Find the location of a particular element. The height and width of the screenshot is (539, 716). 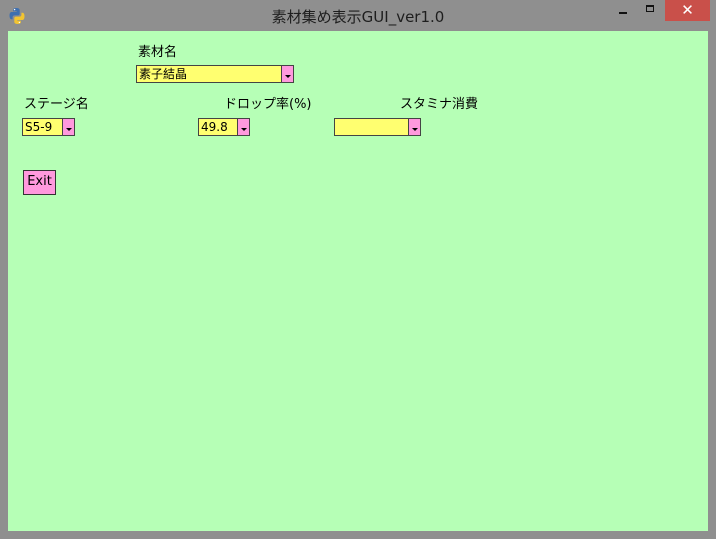

stamina-label: スタミナ消費 is located at coordinates (439, 104).